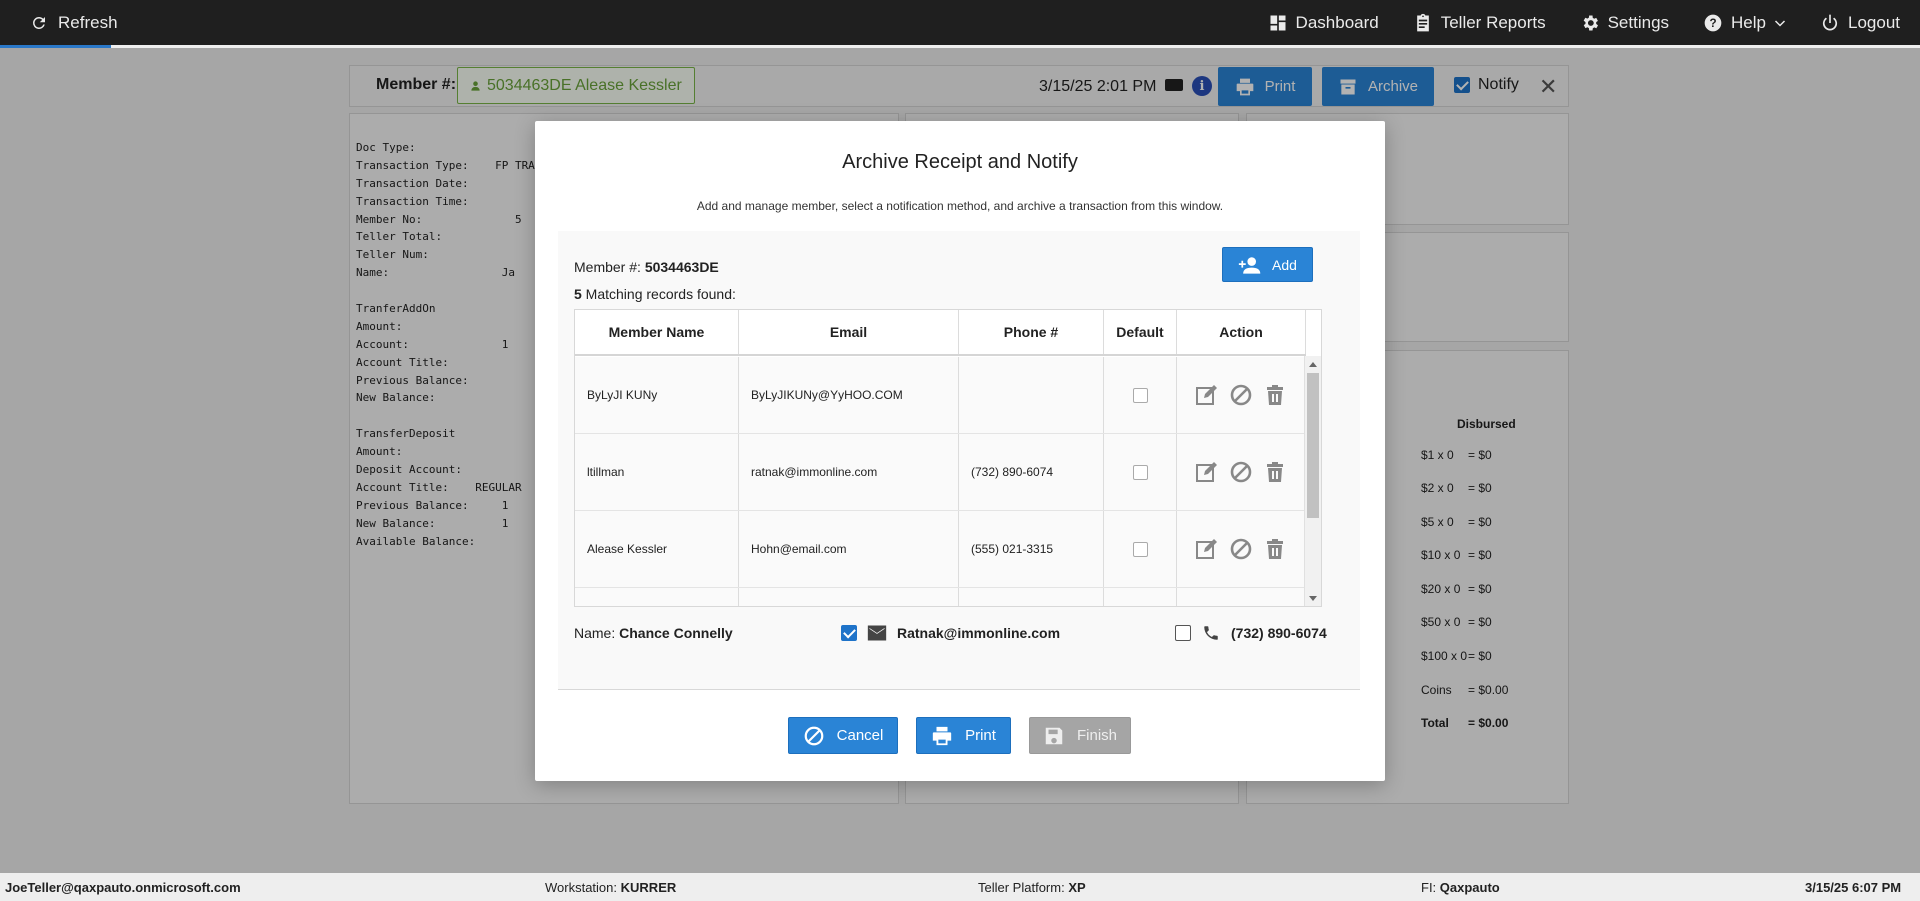  What do you see at coordinates (657, 549) in the screenshot?
I see `cell-member-name: Alease Kessler` at bounding box center [657, 549].